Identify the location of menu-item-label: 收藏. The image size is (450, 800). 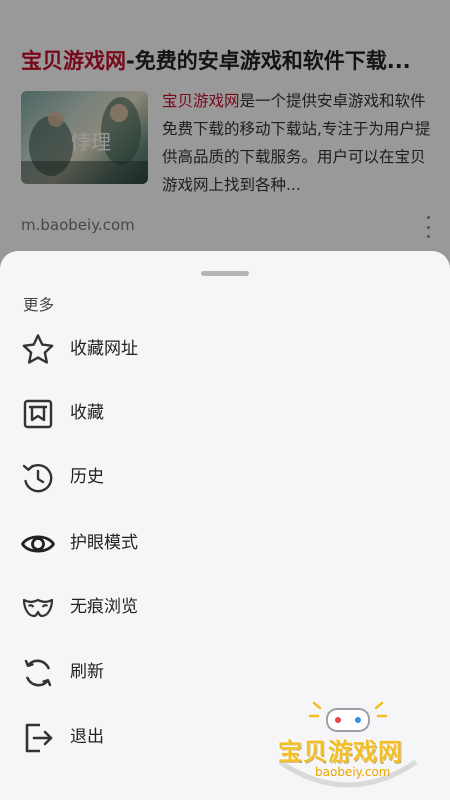
(87, 413).